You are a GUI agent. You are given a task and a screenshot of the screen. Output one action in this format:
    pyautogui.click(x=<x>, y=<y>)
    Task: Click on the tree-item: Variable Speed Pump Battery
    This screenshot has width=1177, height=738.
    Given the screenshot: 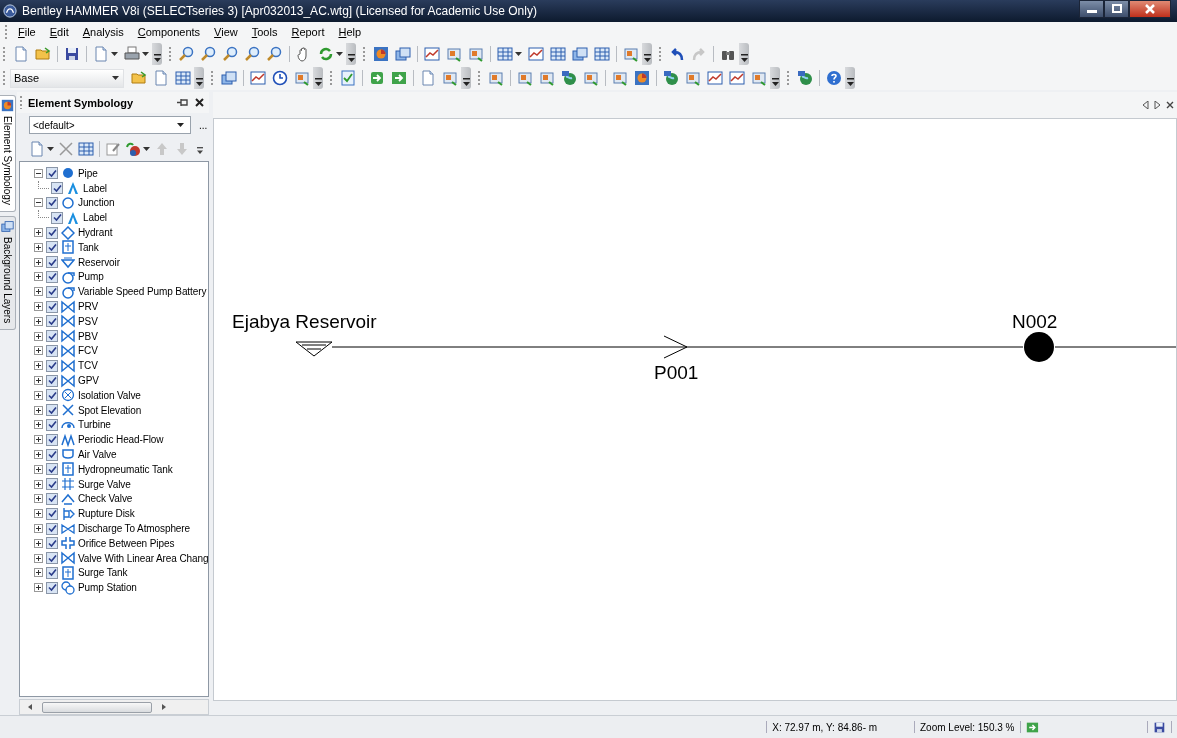 What is the action you would take?
    pyautogui.click(x=142, y=292)
    